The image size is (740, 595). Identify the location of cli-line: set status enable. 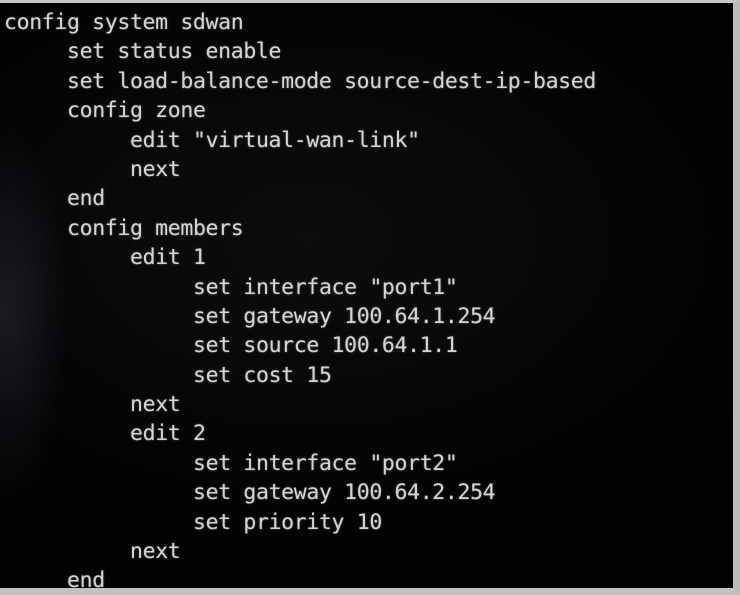
(174, 52).